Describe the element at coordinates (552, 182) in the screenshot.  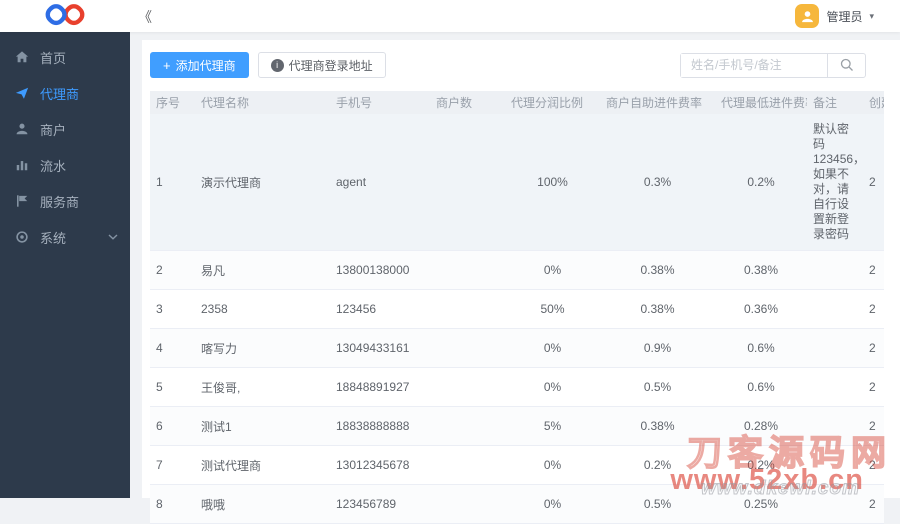
I see `cell-ratio: 100%` at that location.